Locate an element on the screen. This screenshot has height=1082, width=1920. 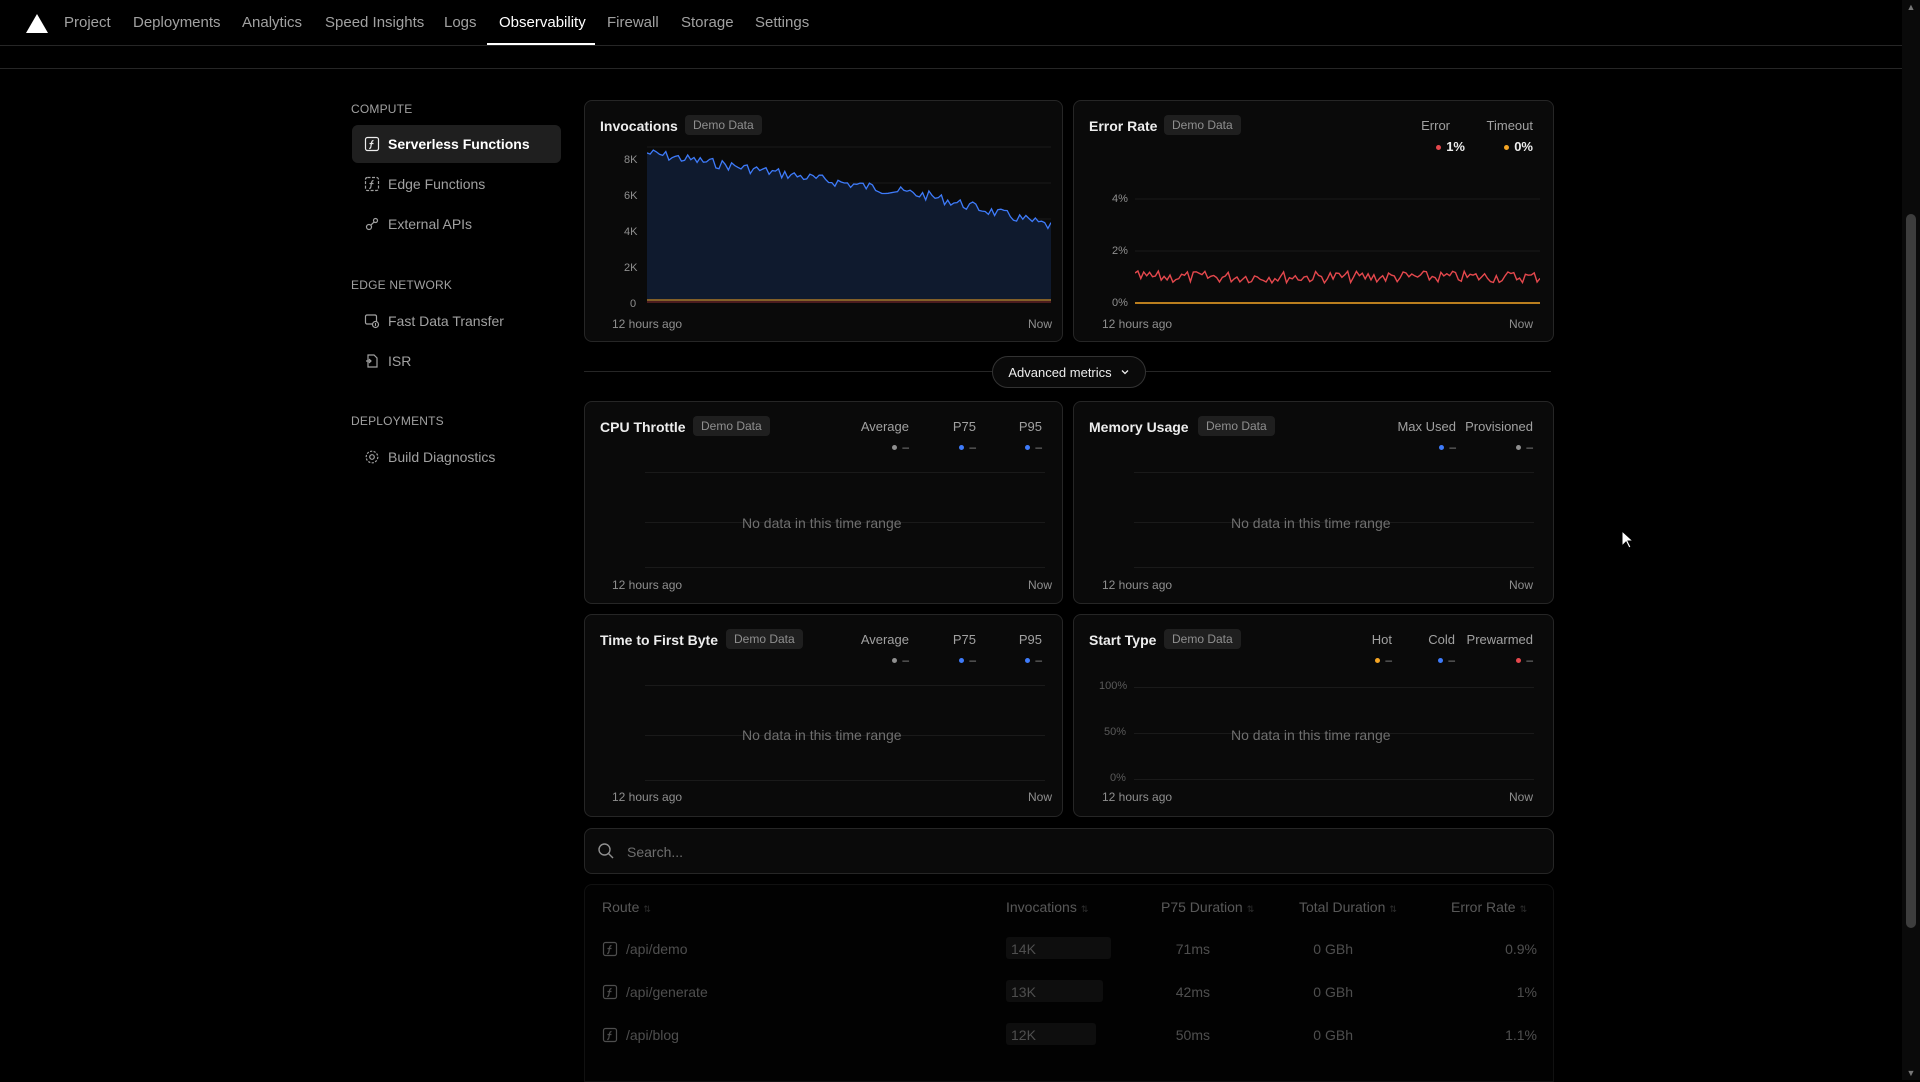
column-header-p75-duration: P75 Duration ⇅ is located at coordinates (1207, 907).